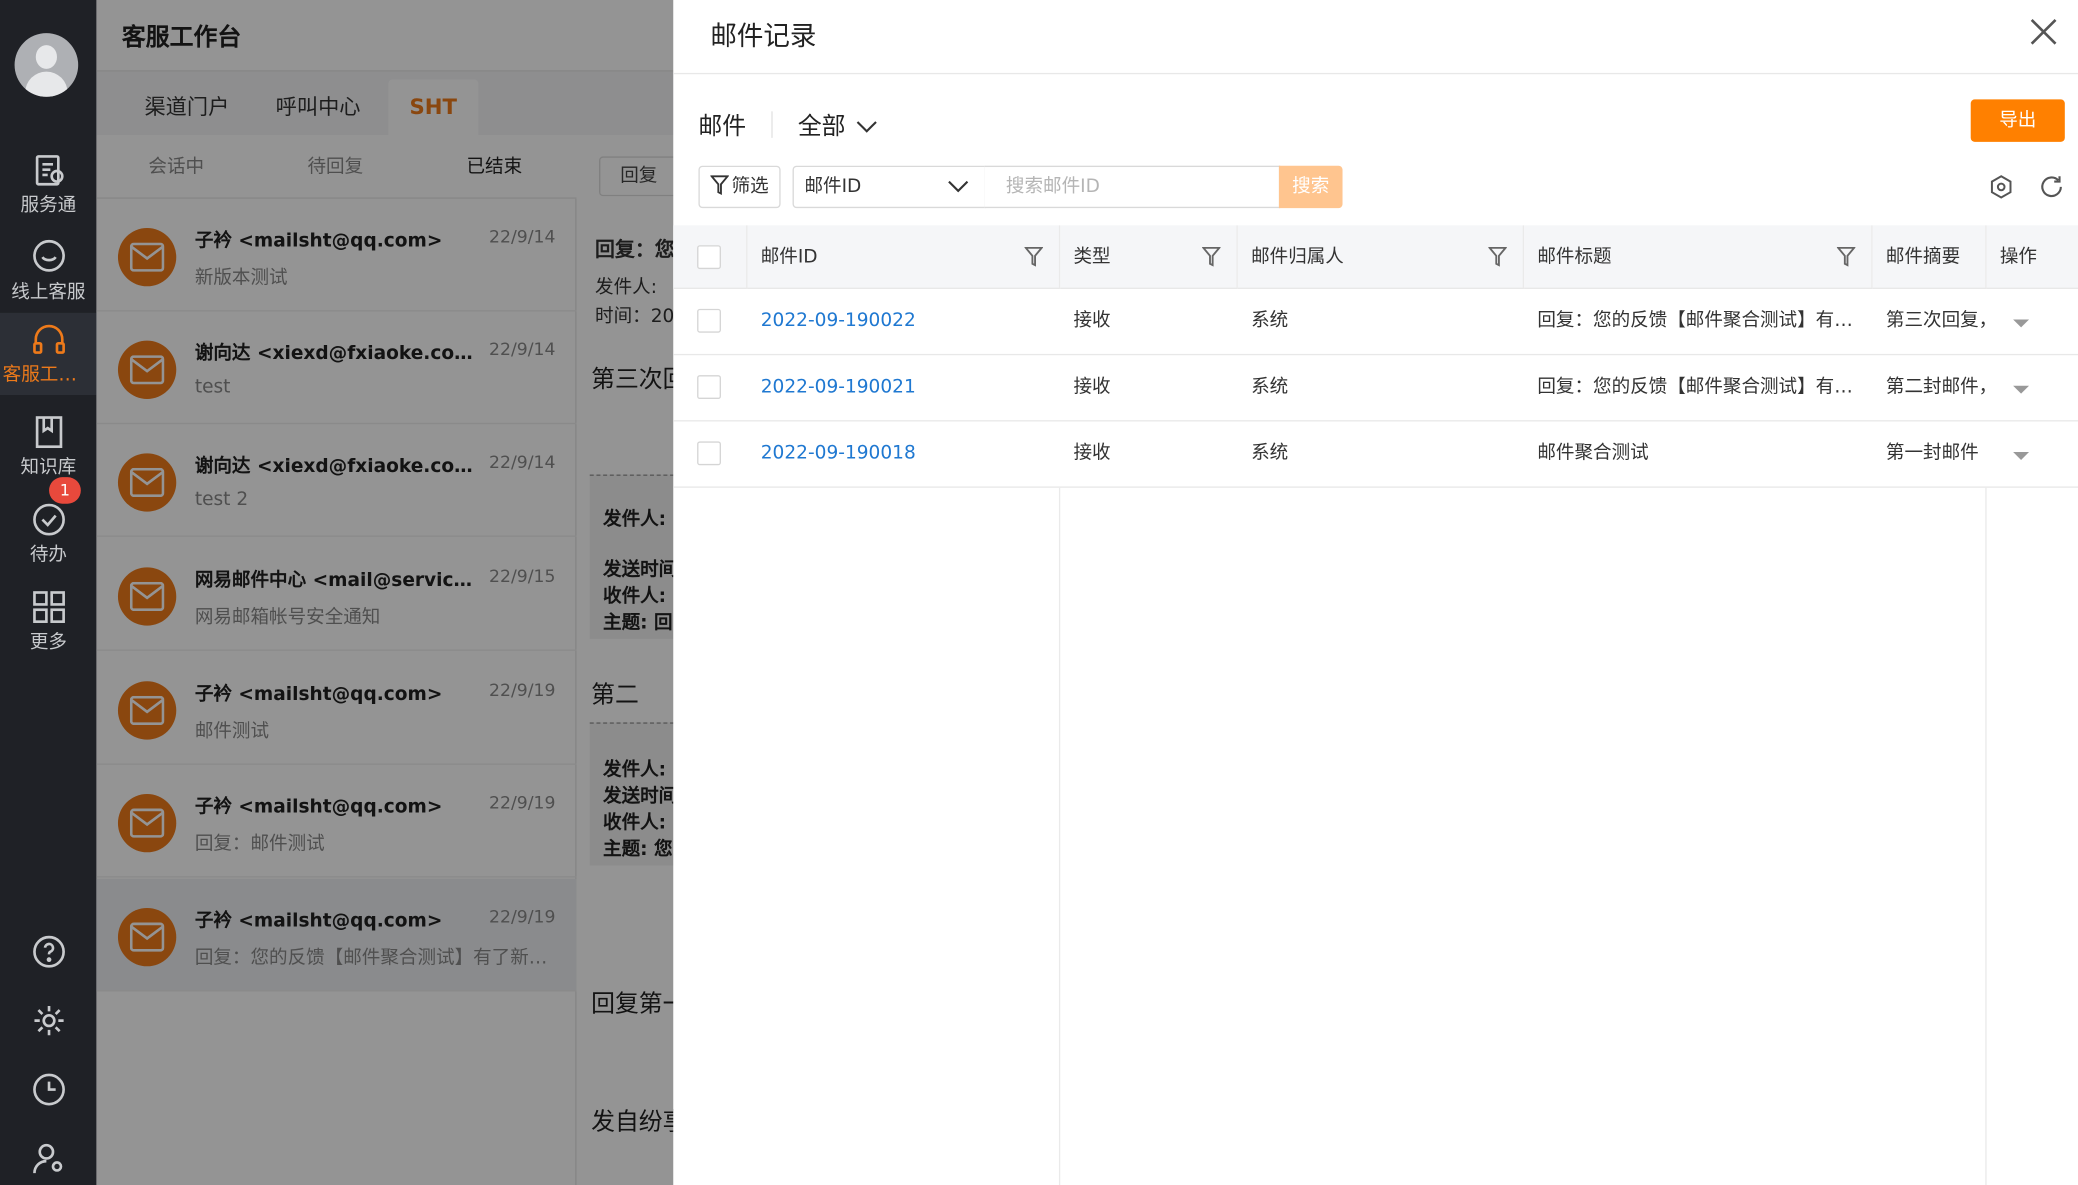  Describe the element at coordinates (48, 519) in the screenshot. I see `check-circle-icon` at that location.